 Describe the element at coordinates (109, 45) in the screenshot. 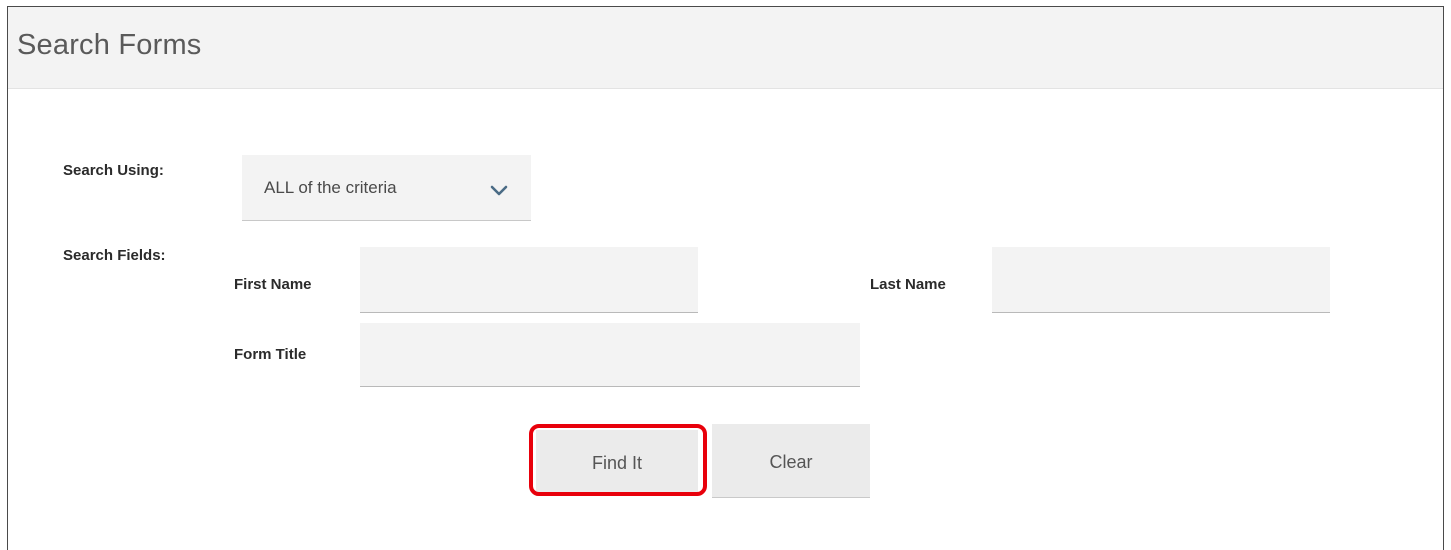

I see `page-title: Search Forms` at that location.